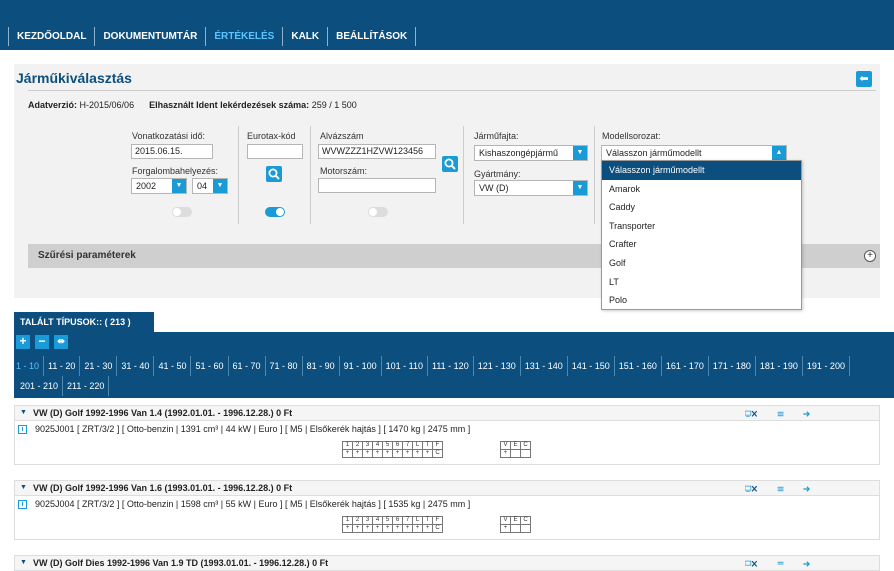  What do you see at coordinates (361, 366) in the screenshot?
I see `page-link: 91 - 100` at bounding box center [361, 366].